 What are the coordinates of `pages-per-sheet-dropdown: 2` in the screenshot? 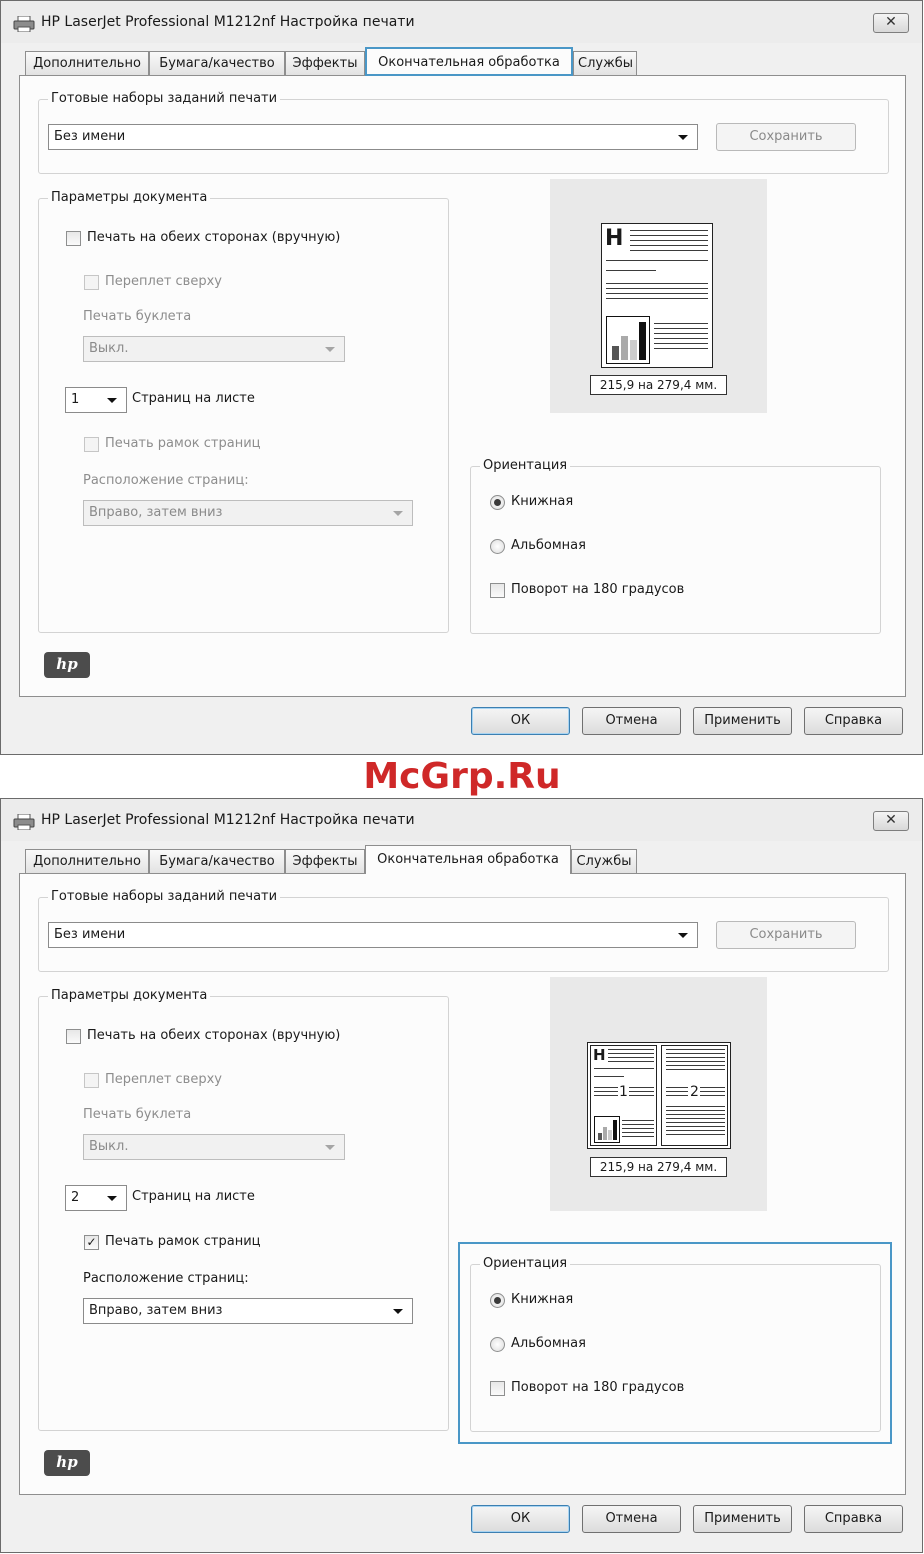 It's located at (96, 1198).